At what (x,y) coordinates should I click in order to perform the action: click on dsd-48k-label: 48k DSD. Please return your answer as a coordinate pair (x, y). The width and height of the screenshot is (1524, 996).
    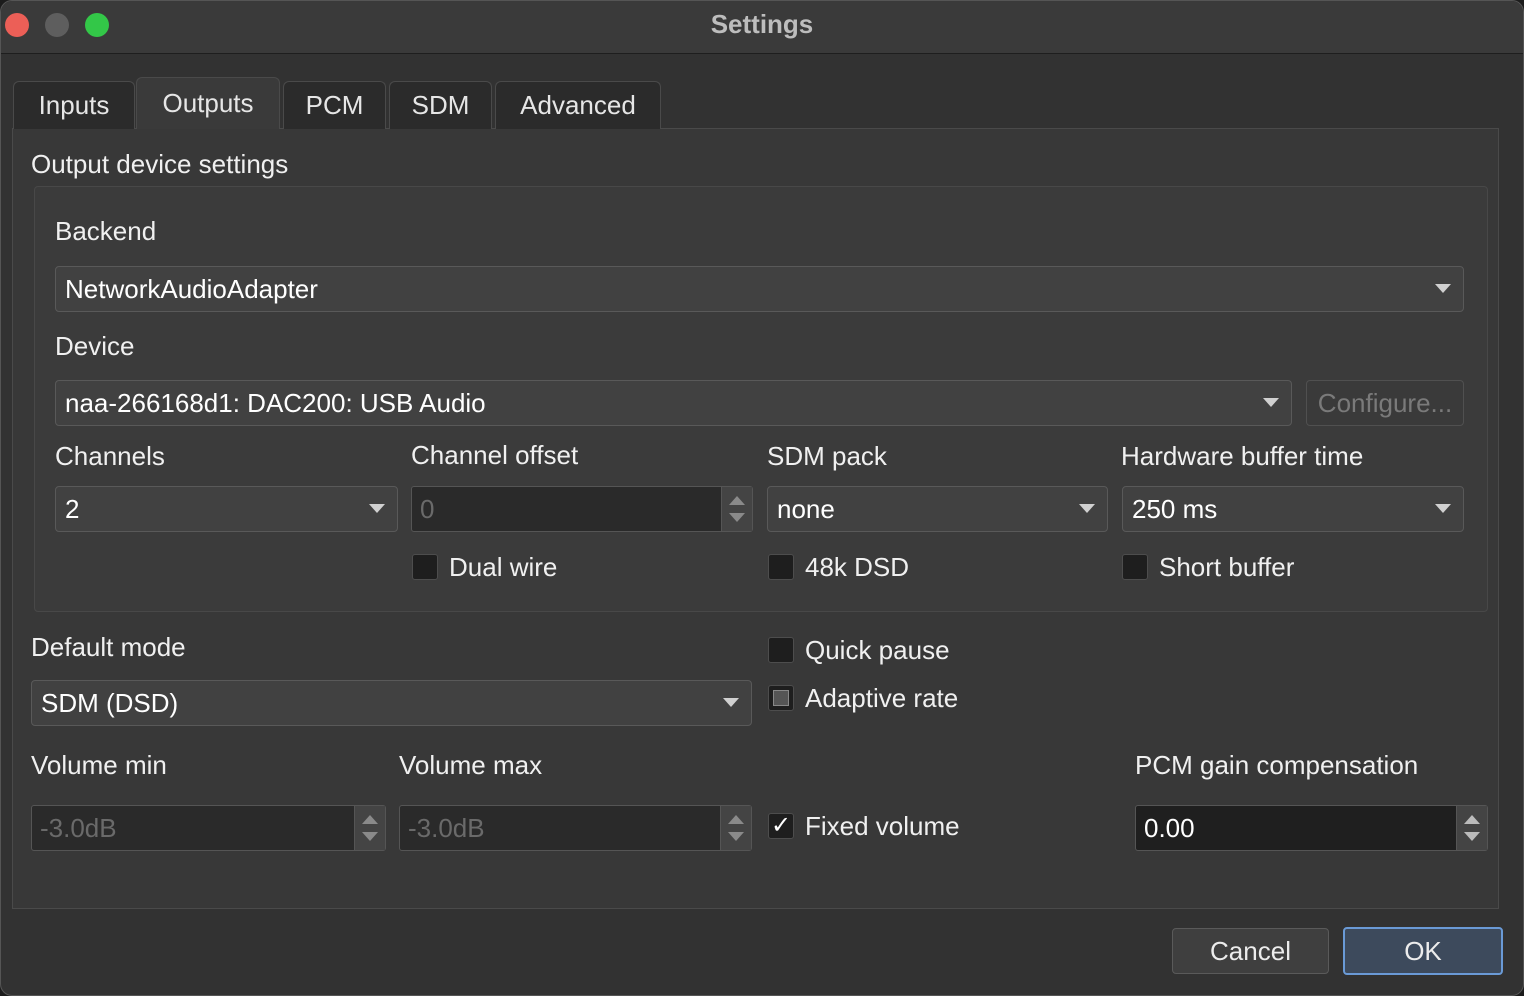
    Looking at the image, I should click on (857, 567).